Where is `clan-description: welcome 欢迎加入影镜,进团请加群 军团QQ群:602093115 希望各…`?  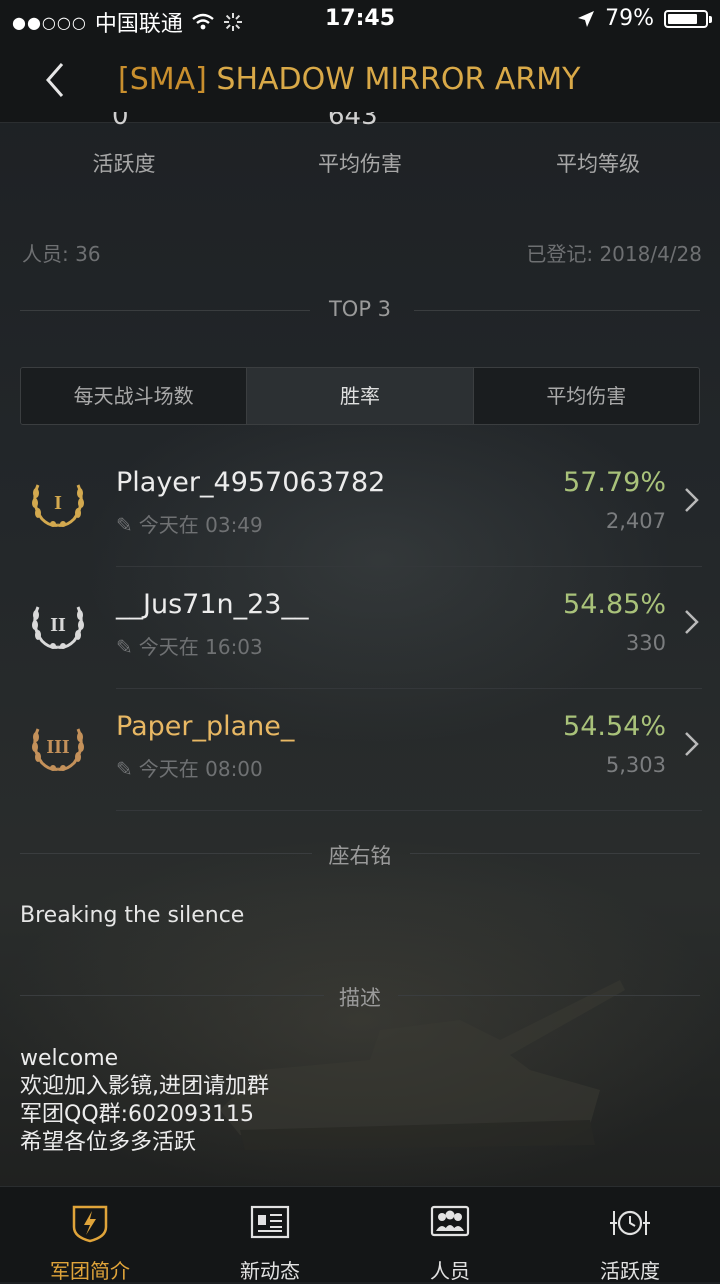 clan-description: welcome 欢迎加入影镜,进团请加群 军团QQ群:602093115 希望各… is located at coordinates (144, 1101).